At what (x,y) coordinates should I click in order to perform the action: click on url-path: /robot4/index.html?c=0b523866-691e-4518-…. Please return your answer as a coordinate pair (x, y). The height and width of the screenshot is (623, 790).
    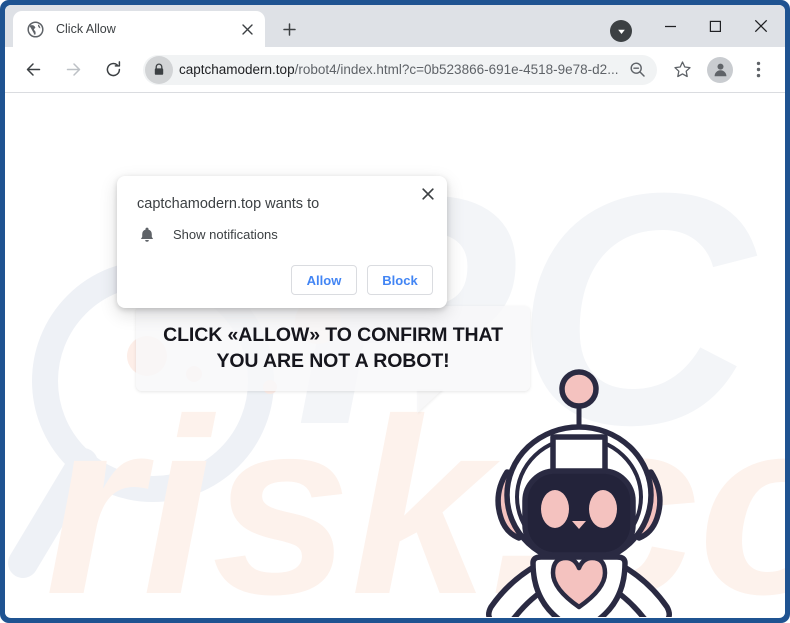
    Looking at the image, I should click on (456, 69).